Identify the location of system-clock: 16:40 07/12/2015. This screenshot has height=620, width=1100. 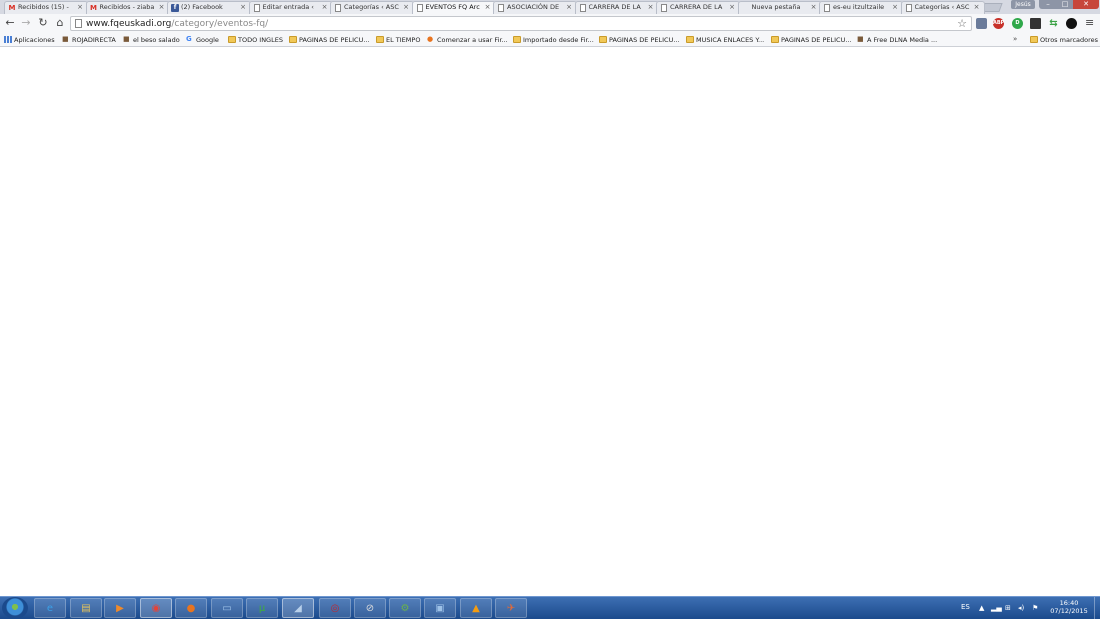
(1069, 607).